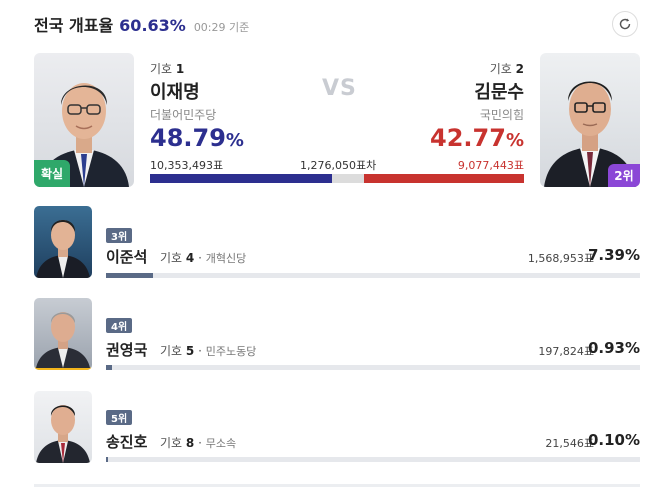 The width and height of the screenshot is (670, 489). Describe the element at coordinates (444, 178) in the screenshot. I see `candidate2-share-fill` at that location.